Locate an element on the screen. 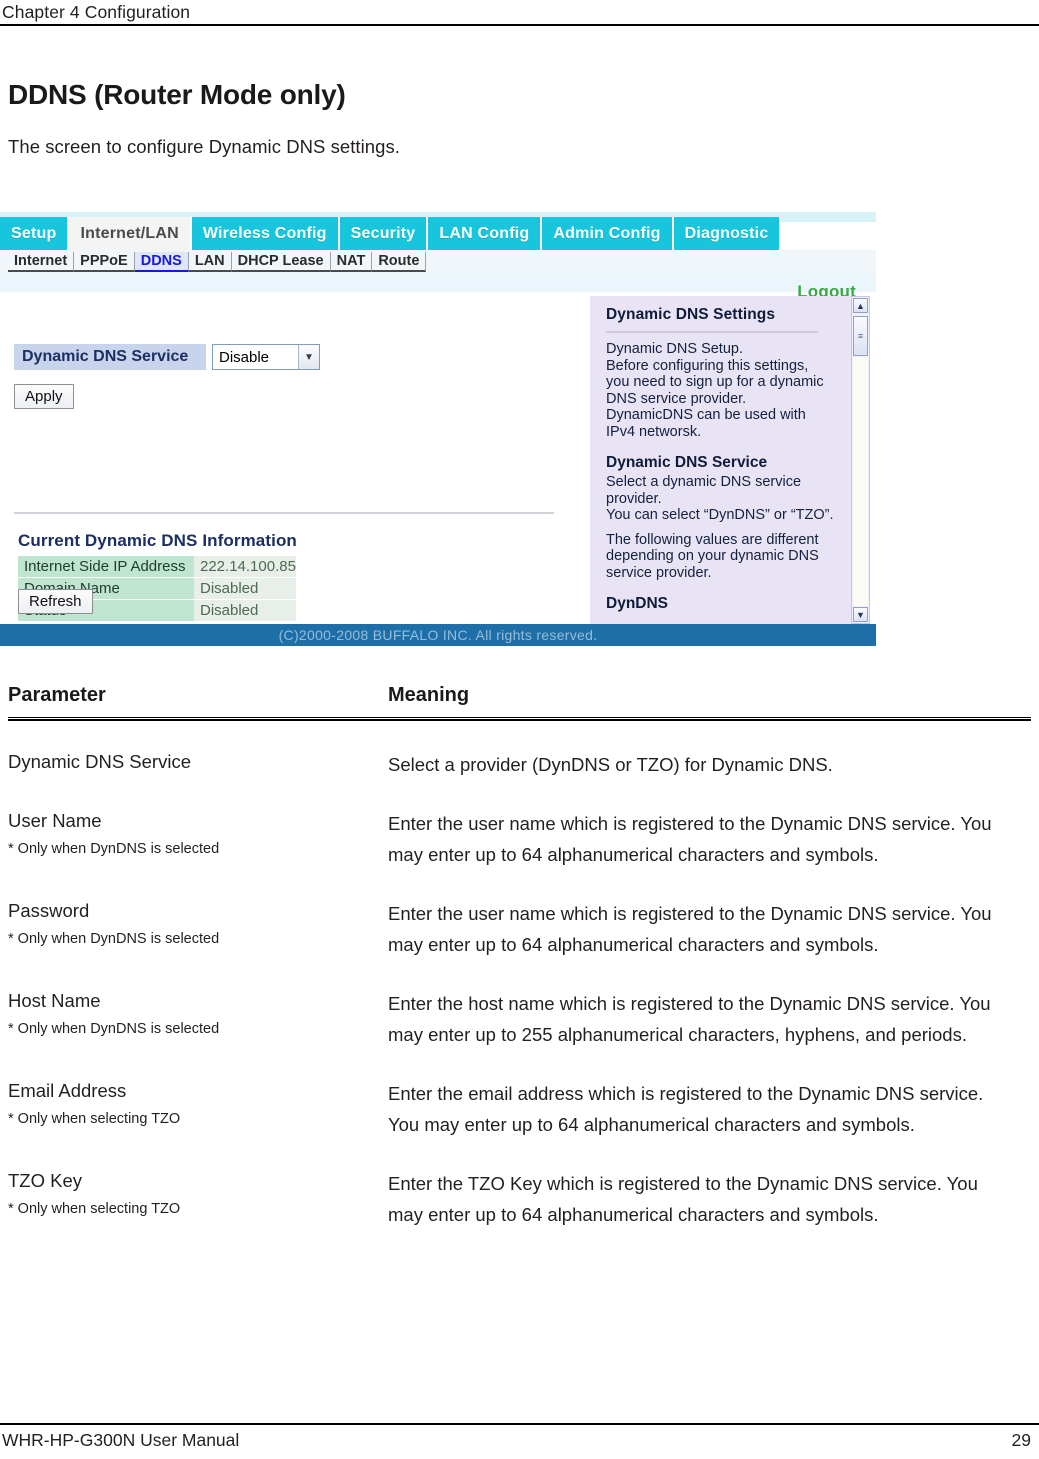 Image resolution: width=1039 pixels, height=1459 pixels. subtab-label: Route is located at coordinates (399, 261).